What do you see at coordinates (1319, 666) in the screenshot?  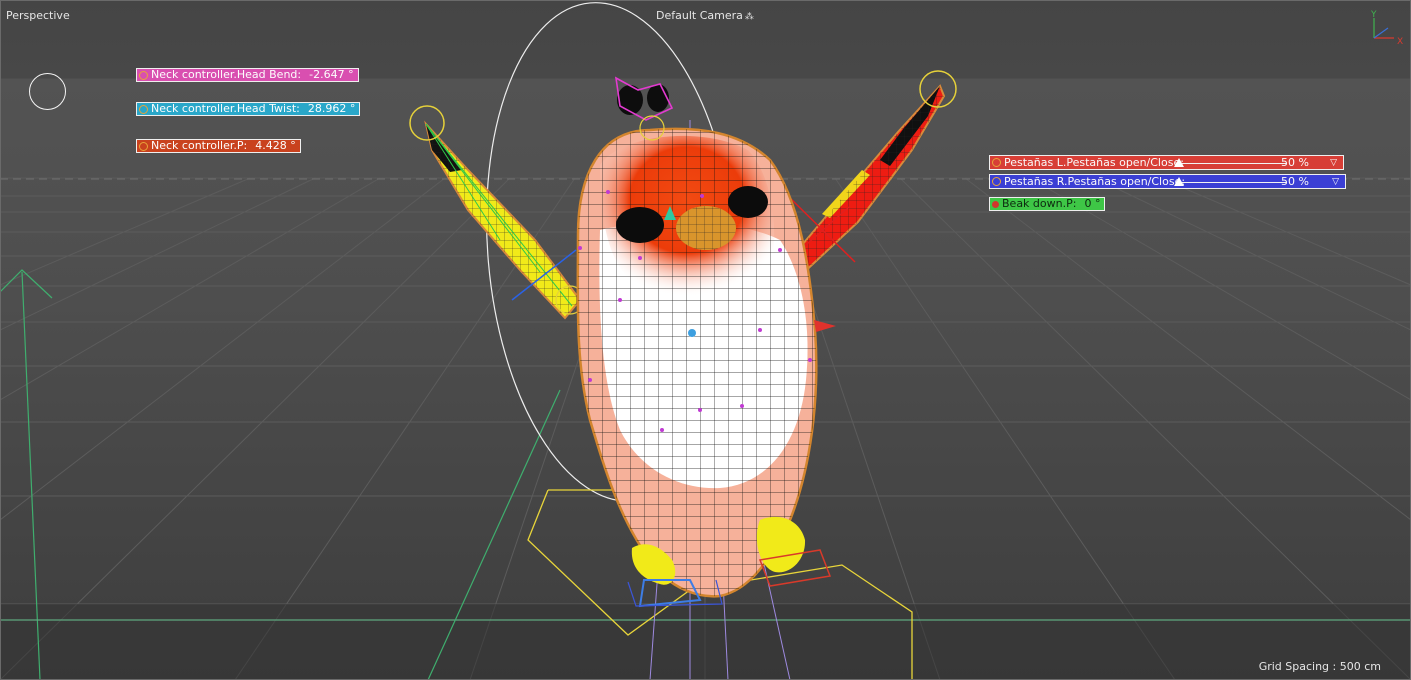 I see `grid-spacing-label: Grid Spacing : 500 cm` at bounding box center [1319, 666].